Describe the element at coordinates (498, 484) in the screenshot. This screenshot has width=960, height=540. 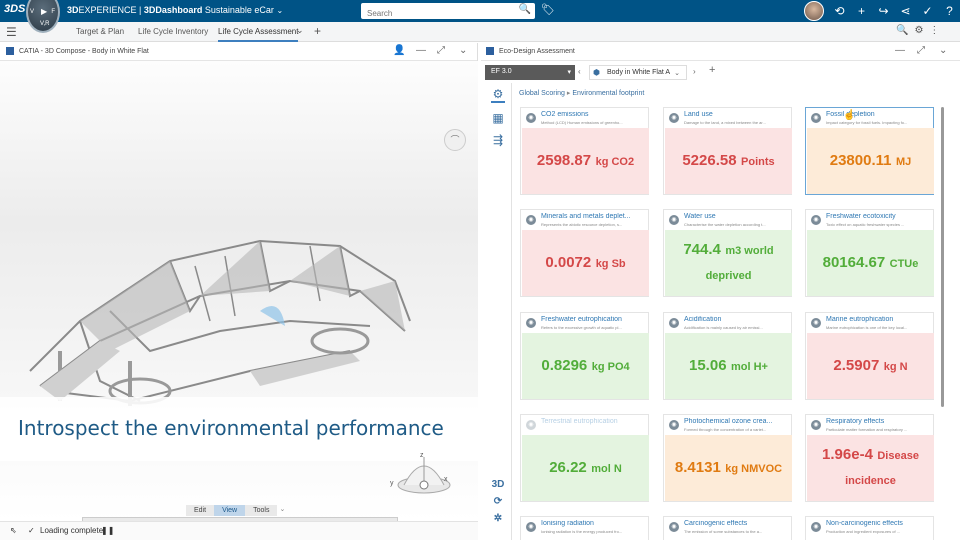
I see `3d-toggle-icon: 3D` at that location.